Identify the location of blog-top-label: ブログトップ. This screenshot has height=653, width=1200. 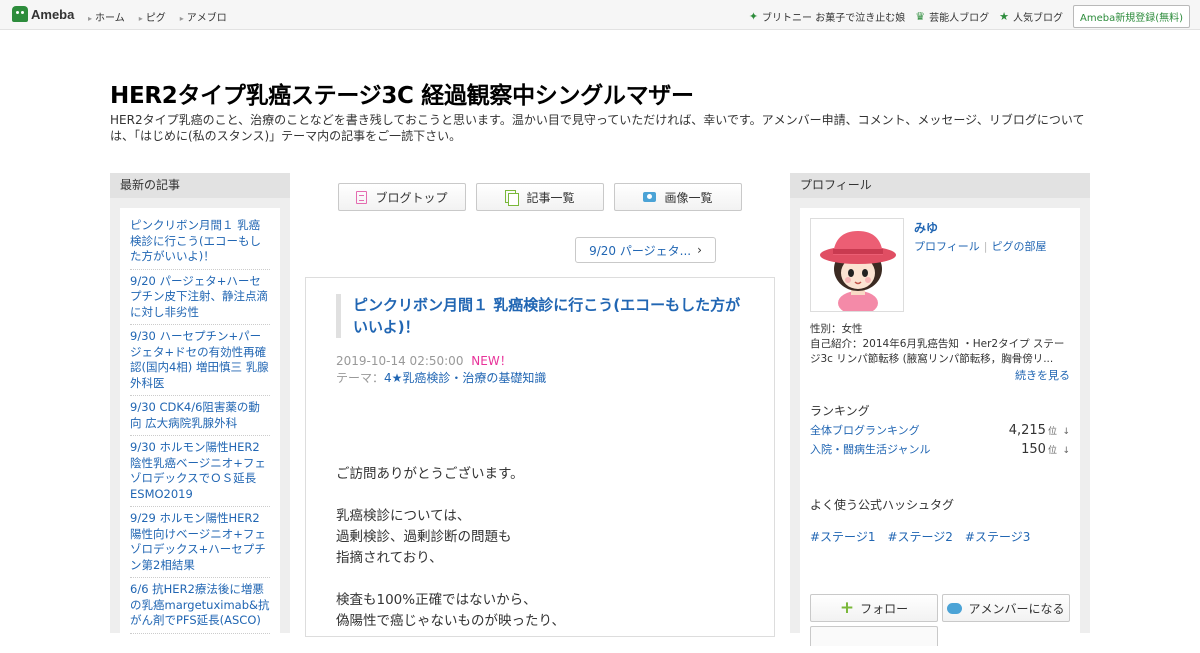
(411, 197).